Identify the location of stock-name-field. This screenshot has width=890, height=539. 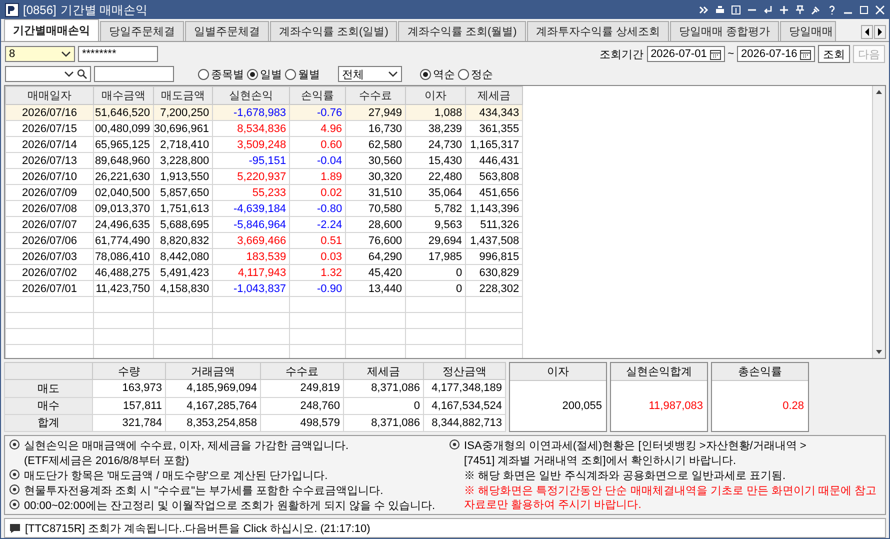
(134, 74).